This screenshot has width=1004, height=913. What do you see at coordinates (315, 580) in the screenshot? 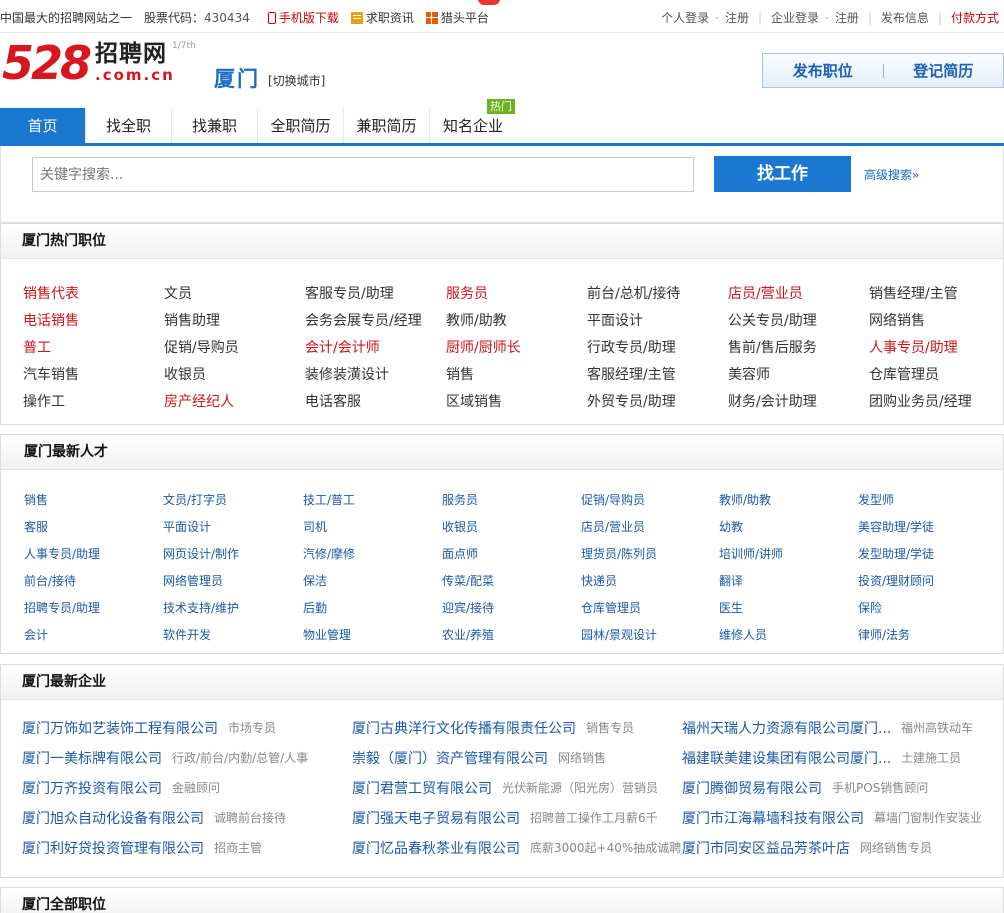
I see `talent-category-link: 保洁` at bounding box center [315, 580].